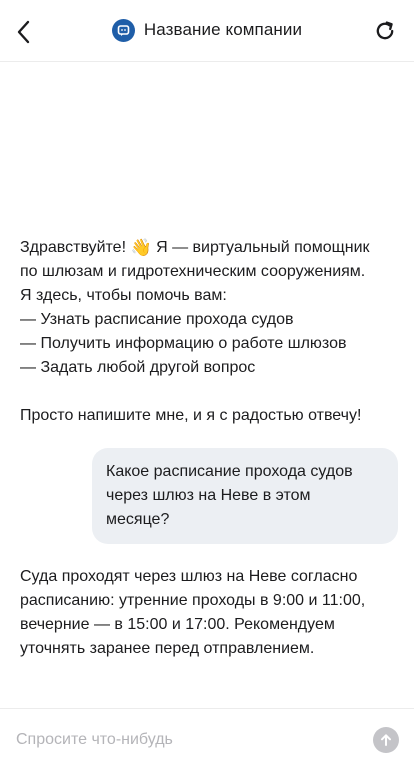  What do you see at coordinates (177, 624) in the screenshot?
I see `message-line: вечерние — в 15:00 и 17:00. Рекомендуем` at bounding box center [177, 624].